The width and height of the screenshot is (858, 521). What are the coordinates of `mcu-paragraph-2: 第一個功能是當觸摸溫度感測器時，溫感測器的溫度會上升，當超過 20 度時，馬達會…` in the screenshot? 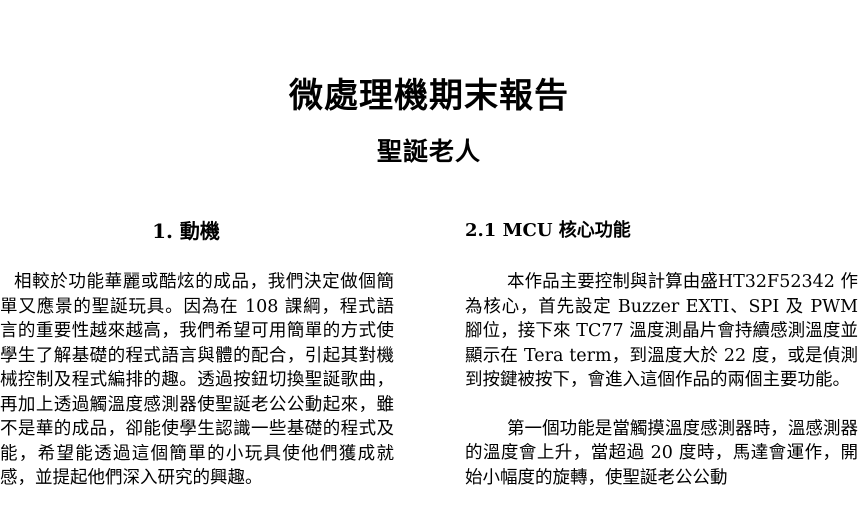 It's located at (661, 453).